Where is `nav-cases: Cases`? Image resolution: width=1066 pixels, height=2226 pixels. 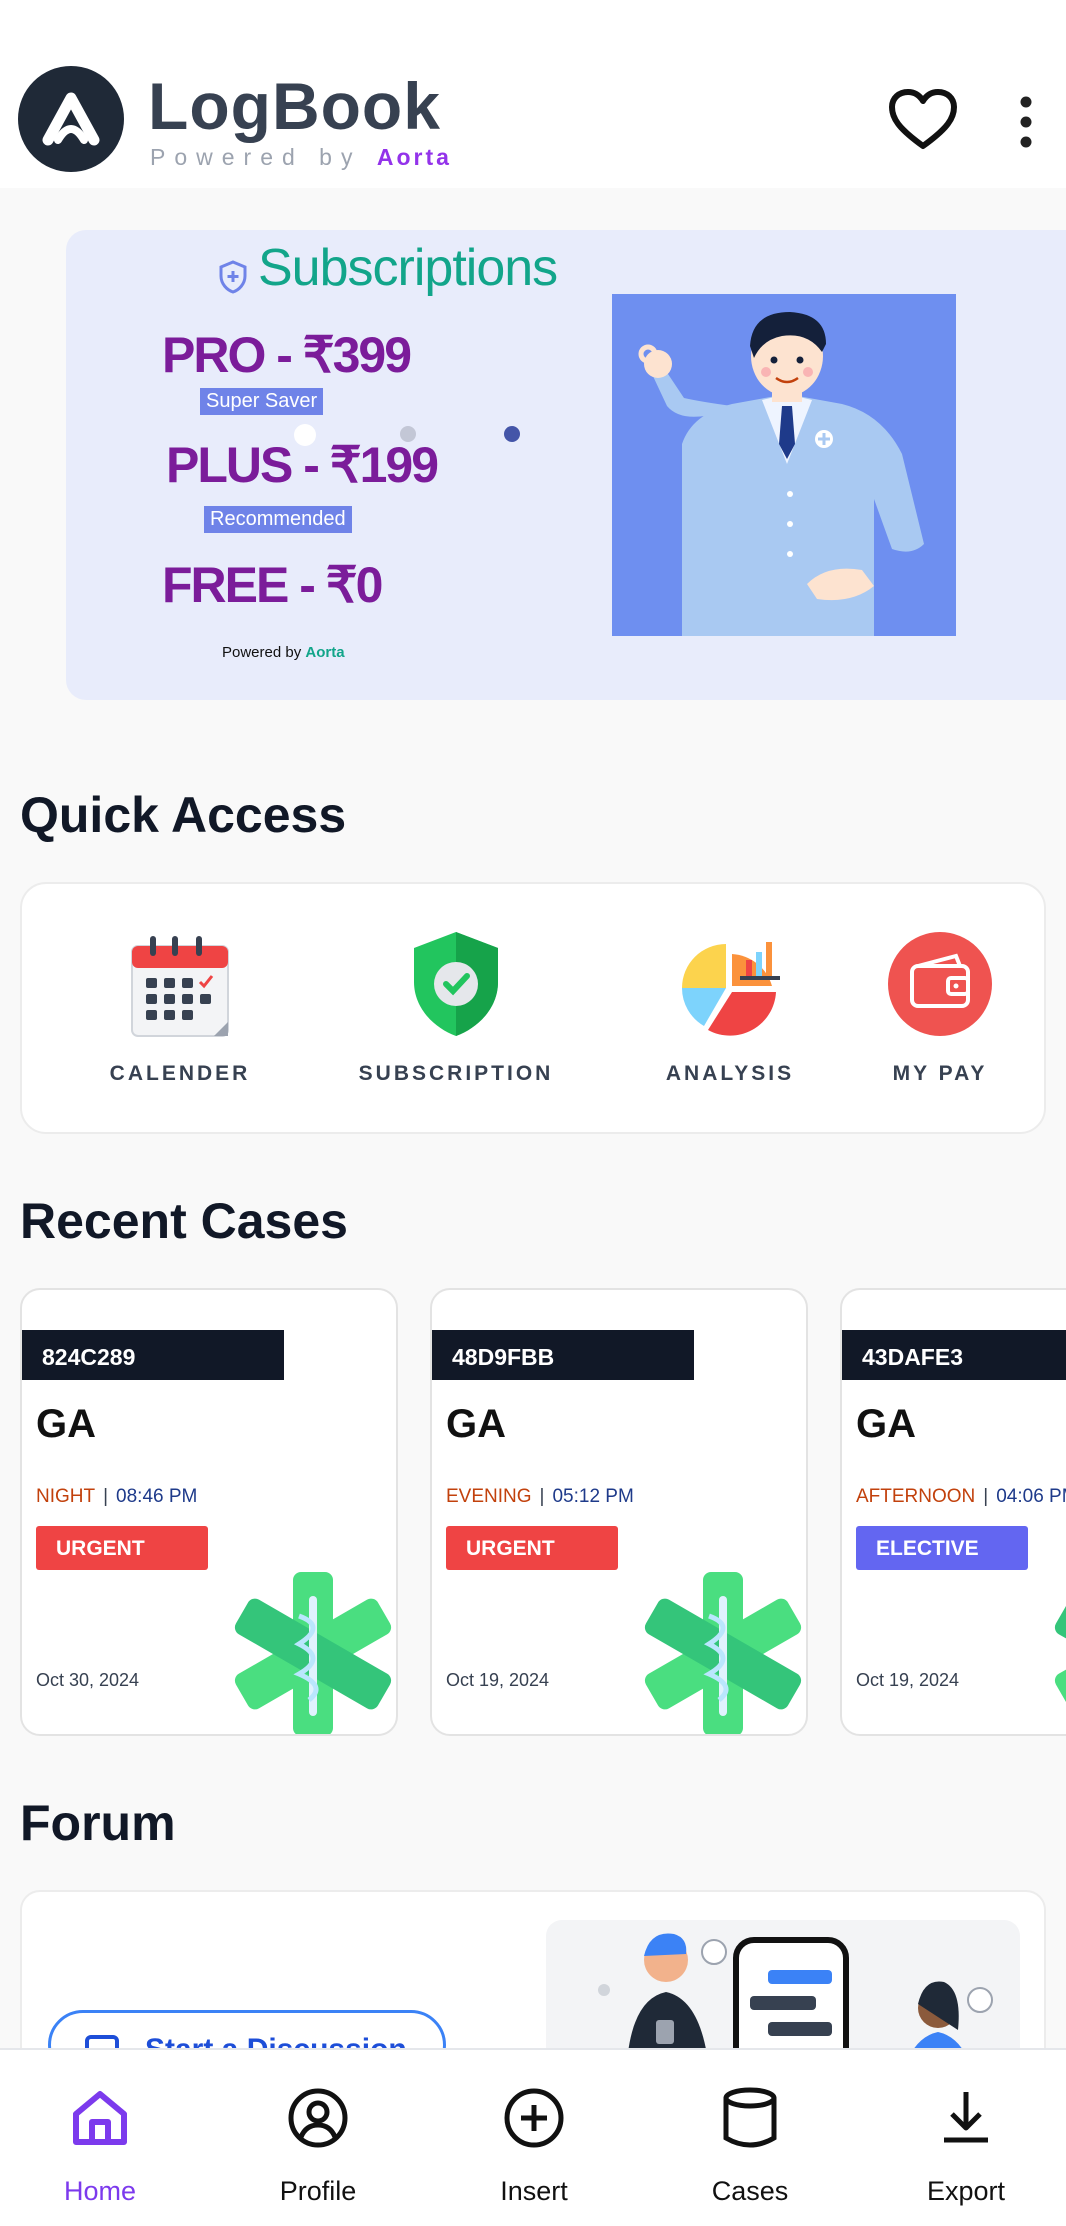 nav-cases: Cases is located at coordinates (750, 2138).